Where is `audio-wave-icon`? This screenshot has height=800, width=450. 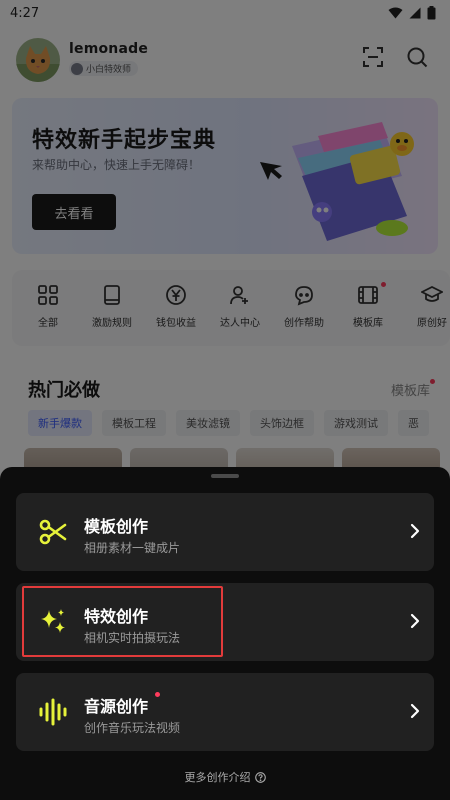
audio-wave-icon is located at coordinates (53, 712).